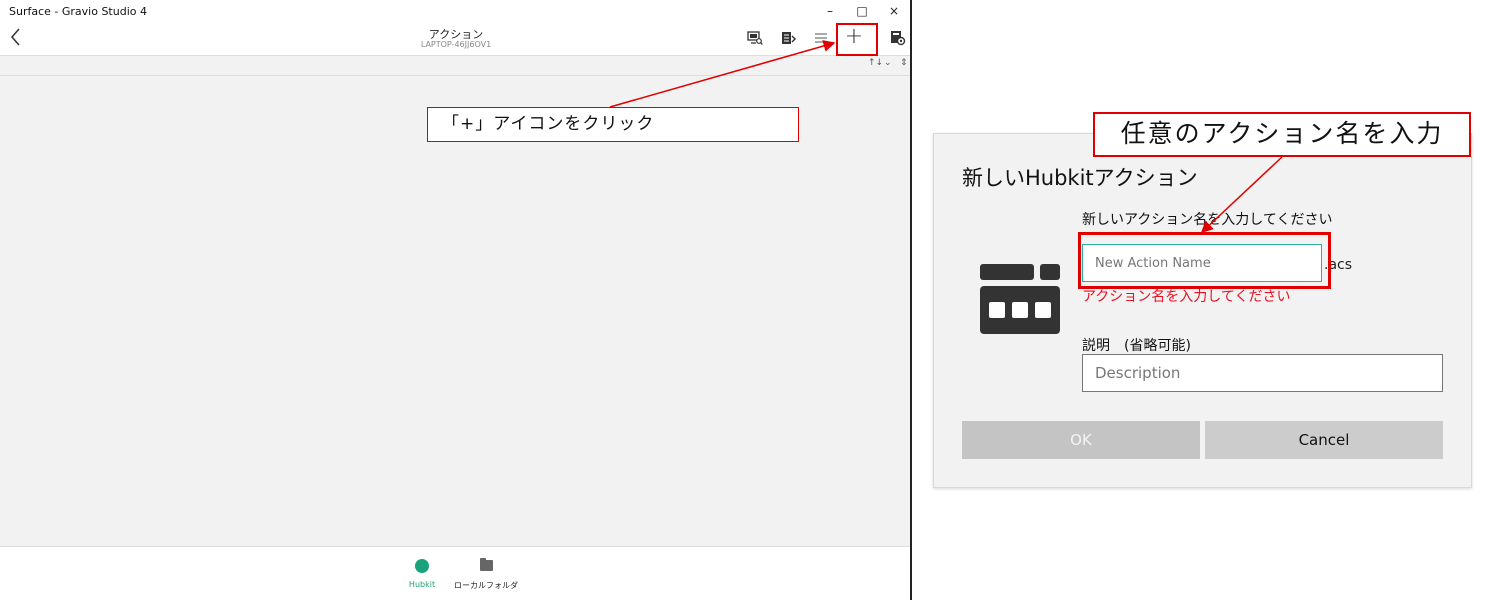 The height and width of the screenshot is (600, 1500). I want to click on back-button, so click(16, 37).